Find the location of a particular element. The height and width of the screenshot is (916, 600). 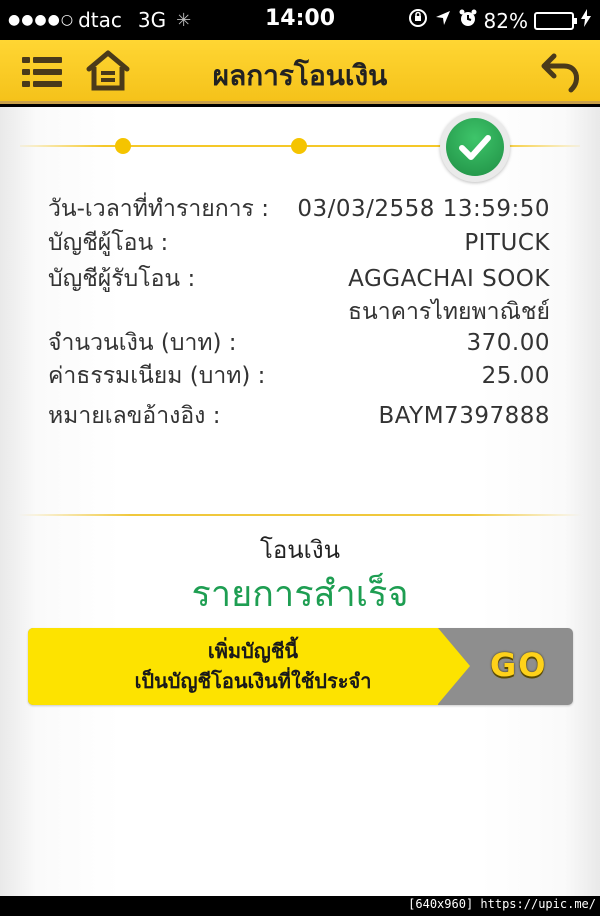

datetime-value: 03/03/2558 13:59:50 is located at coordinates (423, 209).